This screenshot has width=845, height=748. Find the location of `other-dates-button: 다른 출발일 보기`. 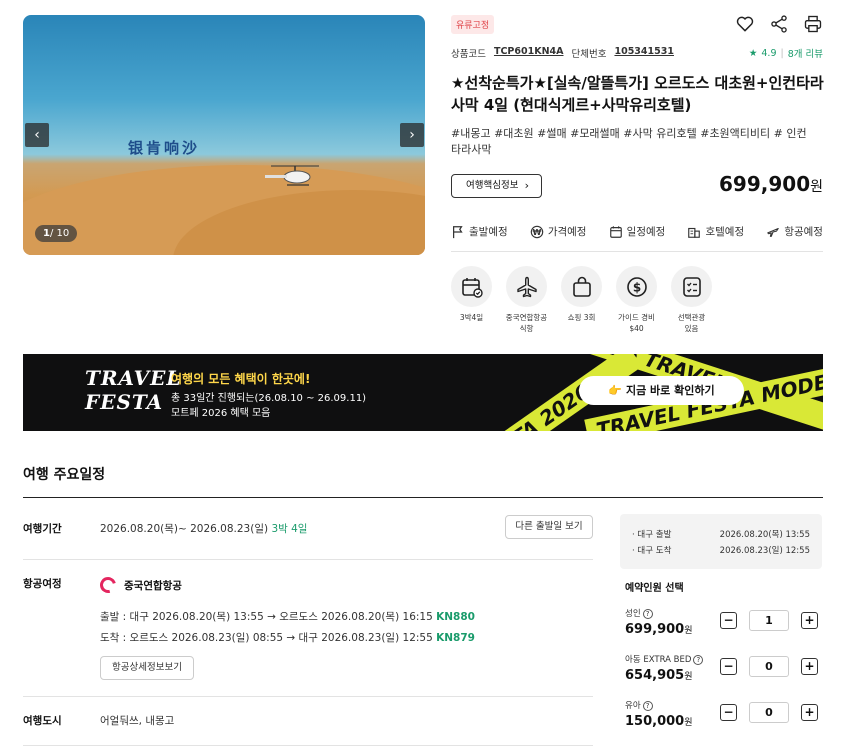

other-dates-button: 다른 출발일 보기 is located at coordinates (549, 527).